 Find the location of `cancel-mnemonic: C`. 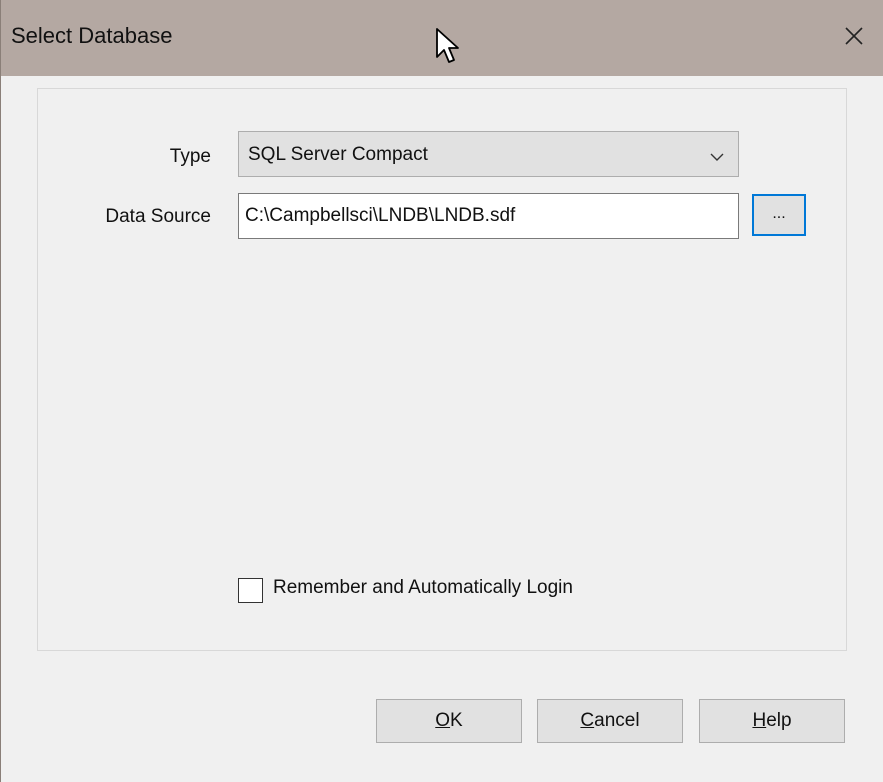

cancel-mnemonic: C is located at coordinates (587, 720).